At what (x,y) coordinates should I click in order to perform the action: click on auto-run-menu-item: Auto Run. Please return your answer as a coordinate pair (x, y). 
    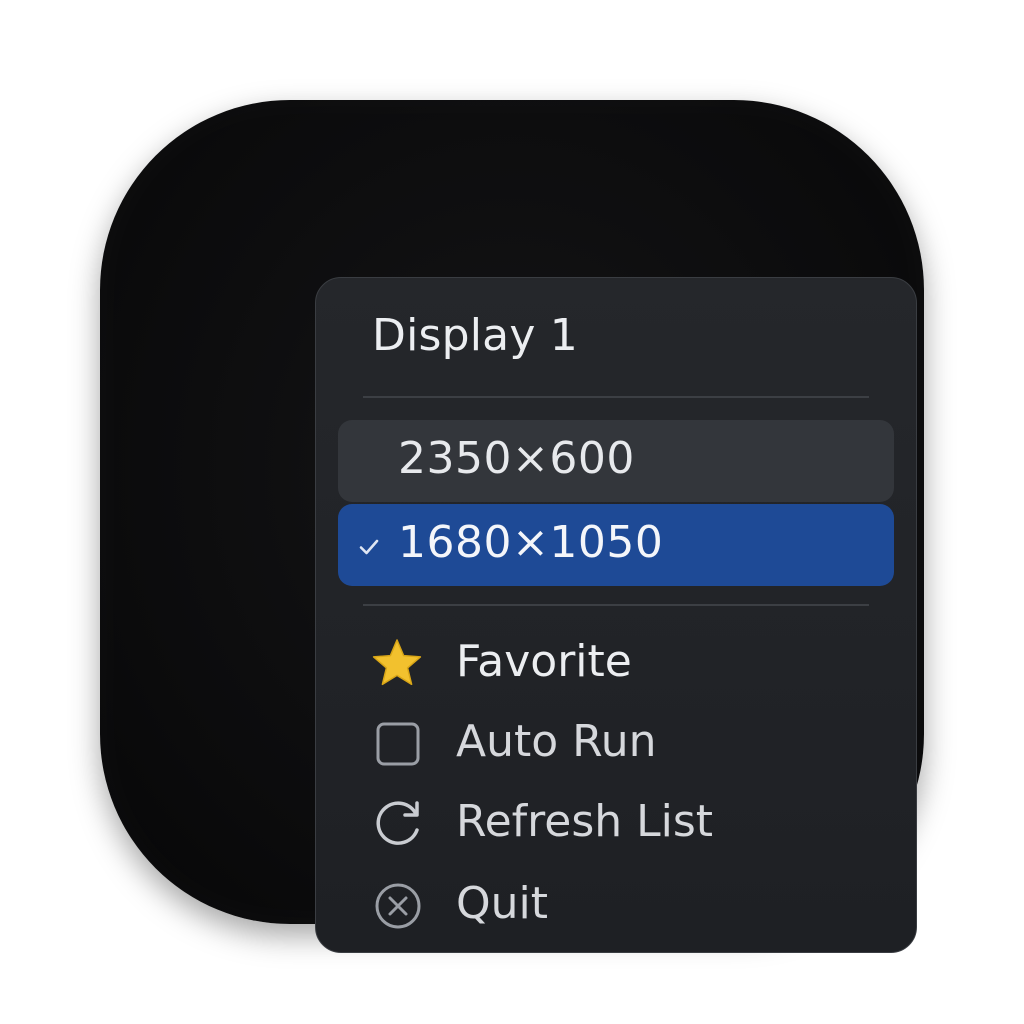
    Looking at the image, I should click on (616, 744).